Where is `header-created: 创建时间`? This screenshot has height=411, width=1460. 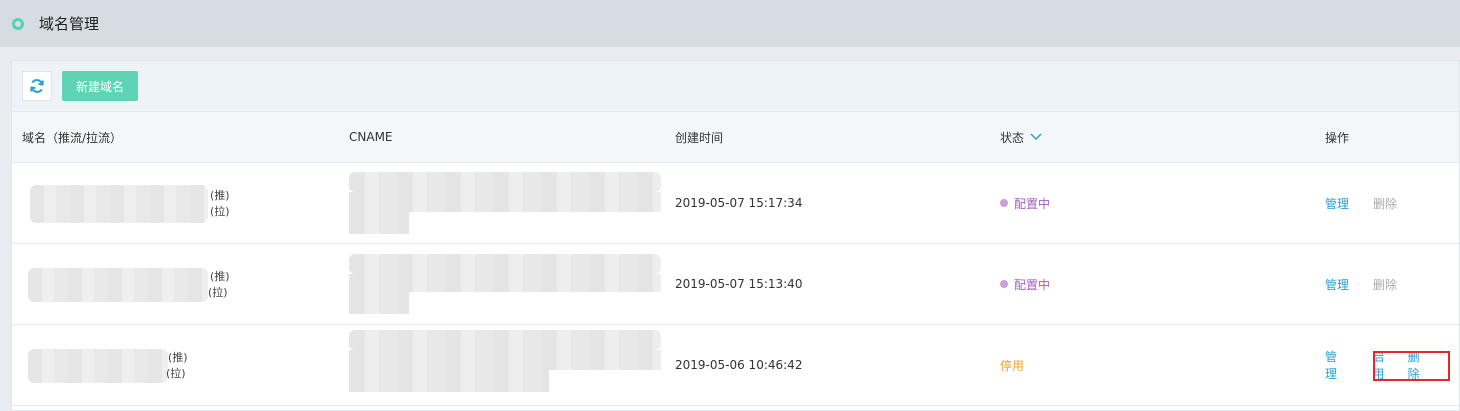
header-created: 创建时间 is located at coordinates (699, 137).